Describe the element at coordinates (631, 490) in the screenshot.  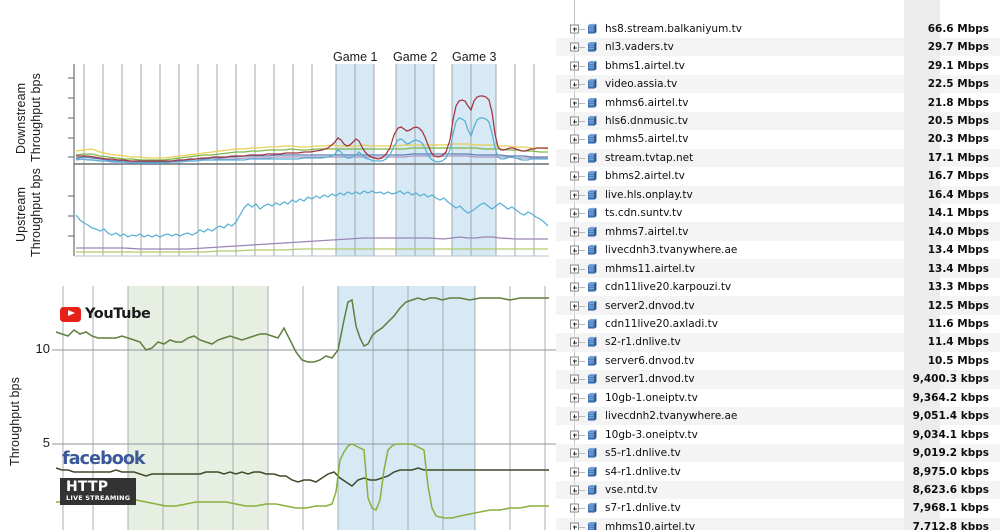
I see `host-name: vse.ntd.tv` at that location.